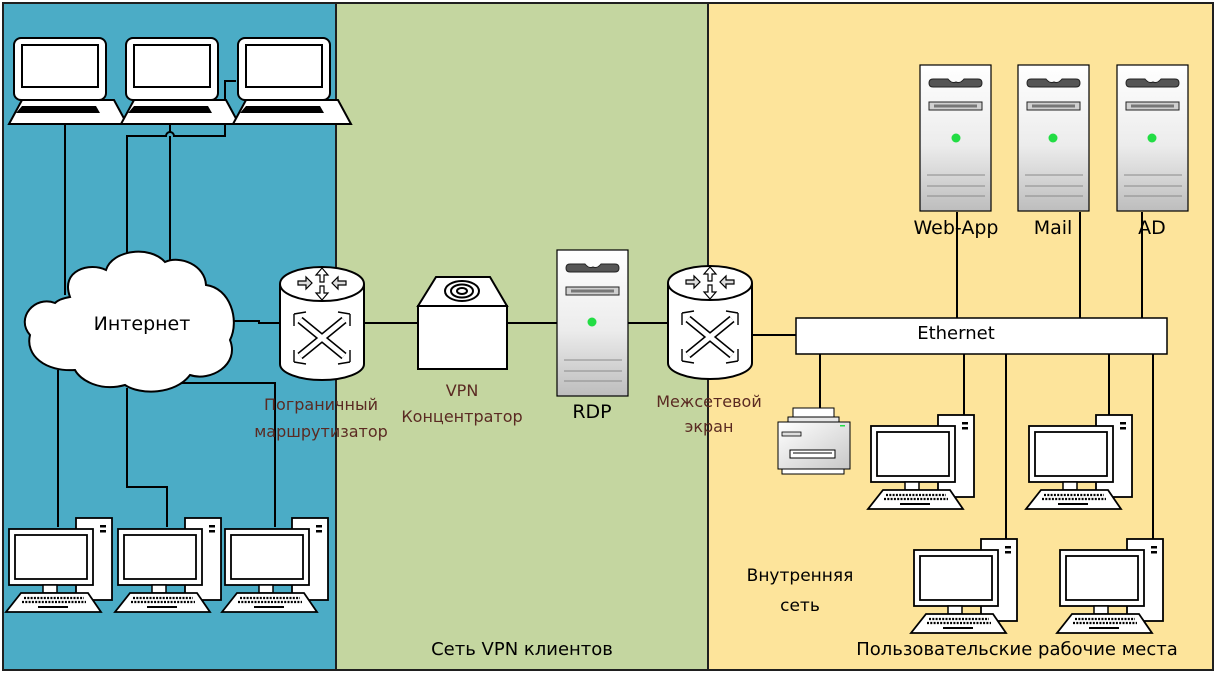  What do you see at coordinates (800, 576) in the screenshot?
I see `internal-network-label-1: Внутренняя` at bounding box center [800, 576].